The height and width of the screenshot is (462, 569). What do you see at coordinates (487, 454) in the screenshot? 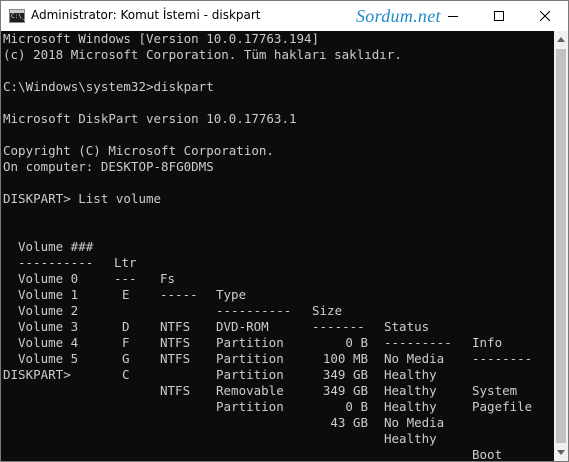
I see `volume-info: Boot` at bounding box center [487, 454].